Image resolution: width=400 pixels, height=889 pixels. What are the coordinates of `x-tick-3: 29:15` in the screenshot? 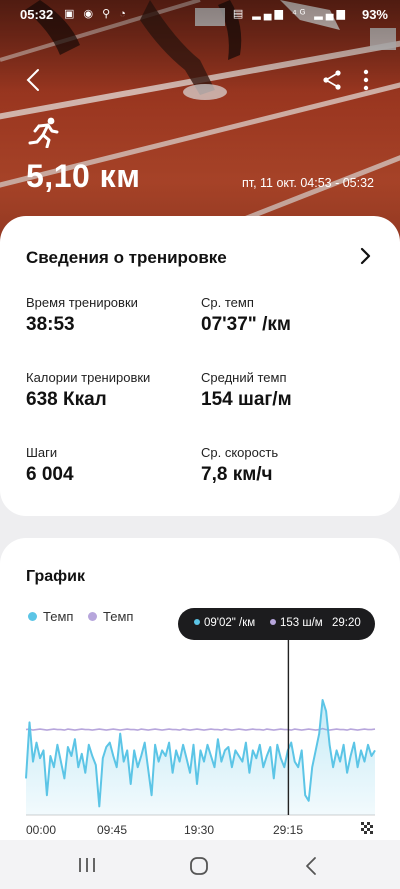 It's located at (288, 830).